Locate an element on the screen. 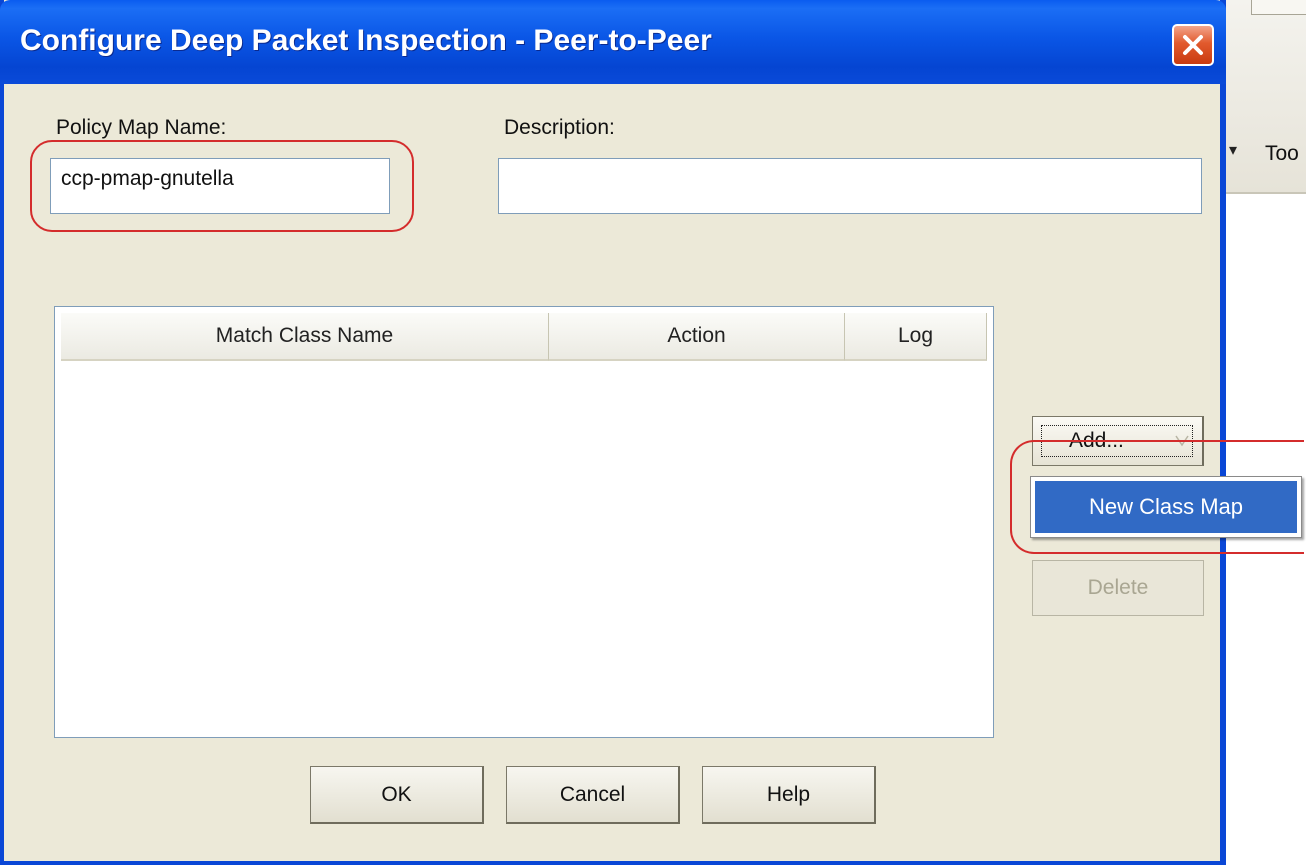  background-app-window: ▾ Too is located at coordinates (1263, 432).